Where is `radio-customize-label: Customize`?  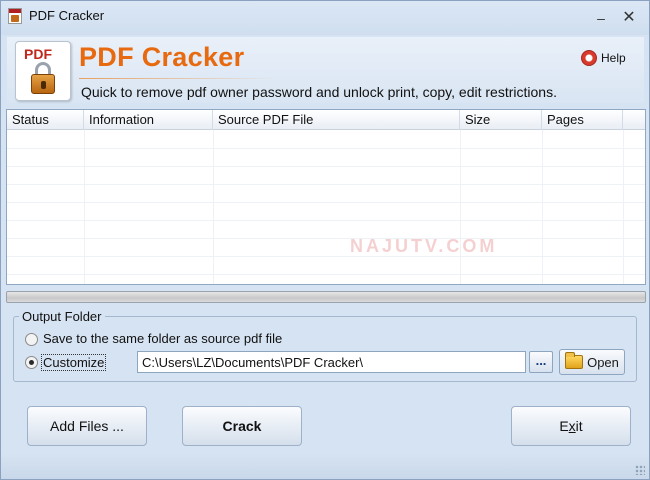
radio-customize-label: Customize is located at coordinates (73, 362).